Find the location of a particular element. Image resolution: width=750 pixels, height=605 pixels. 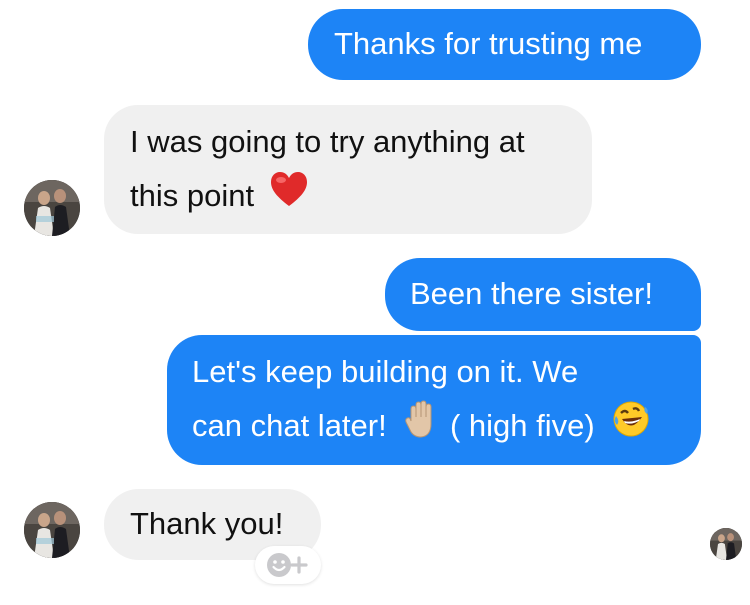

message-text-line-2: this point is located at coordinates (350, 197).